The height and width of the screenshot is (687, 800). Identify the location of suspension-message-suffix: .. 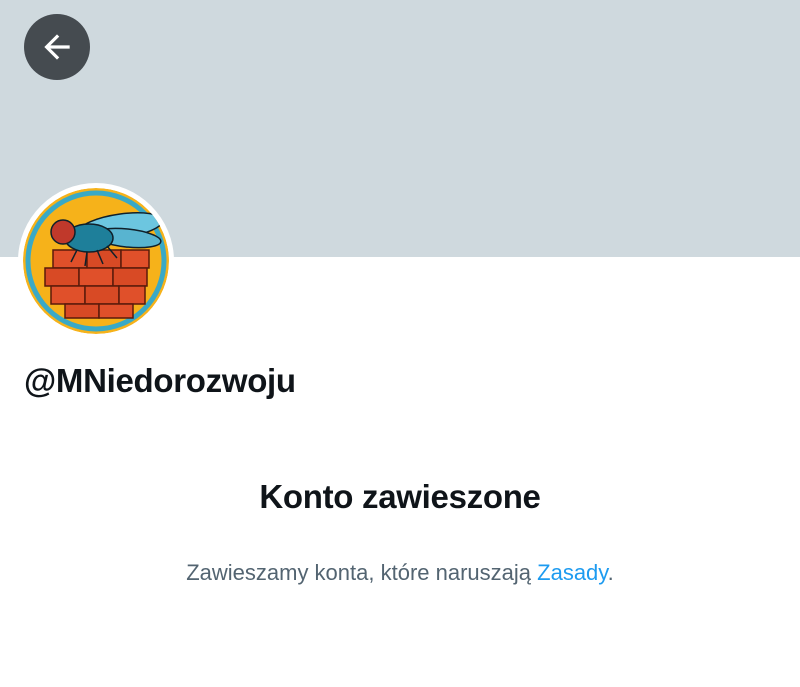
(610, 572).